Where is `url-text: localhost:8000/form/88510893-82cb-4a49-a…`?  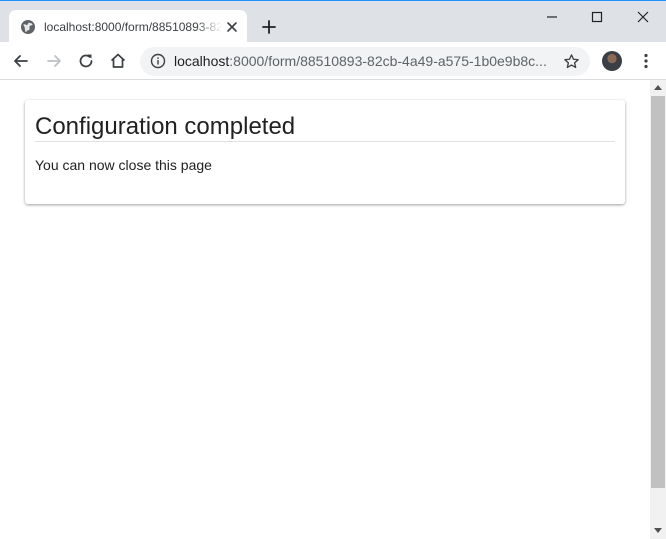 url-text: localhost:8000/form/88510893-82cb-4a49-a… is located at coordinates (364, 61).